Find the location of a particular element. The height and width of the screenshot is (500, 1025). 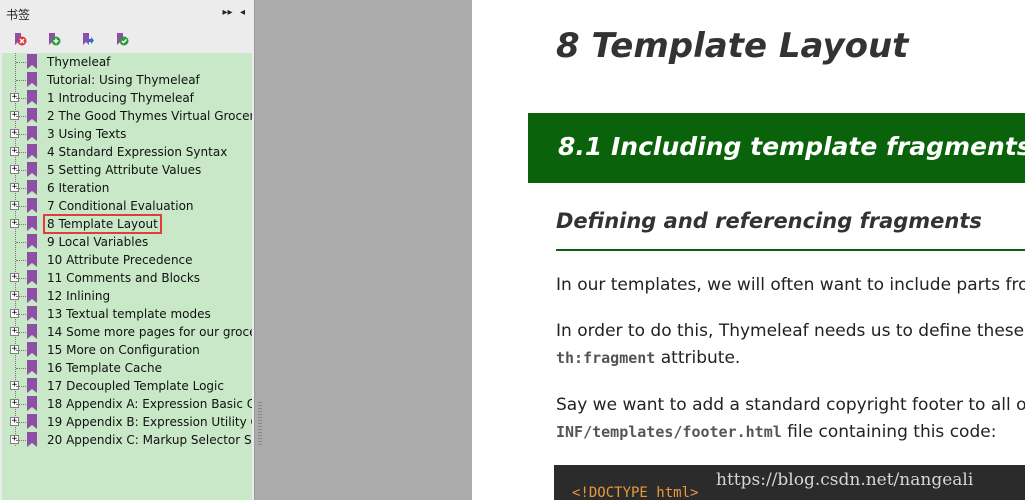

bookmark-item: 9 Local Variables is located at coordinates (127, 242).